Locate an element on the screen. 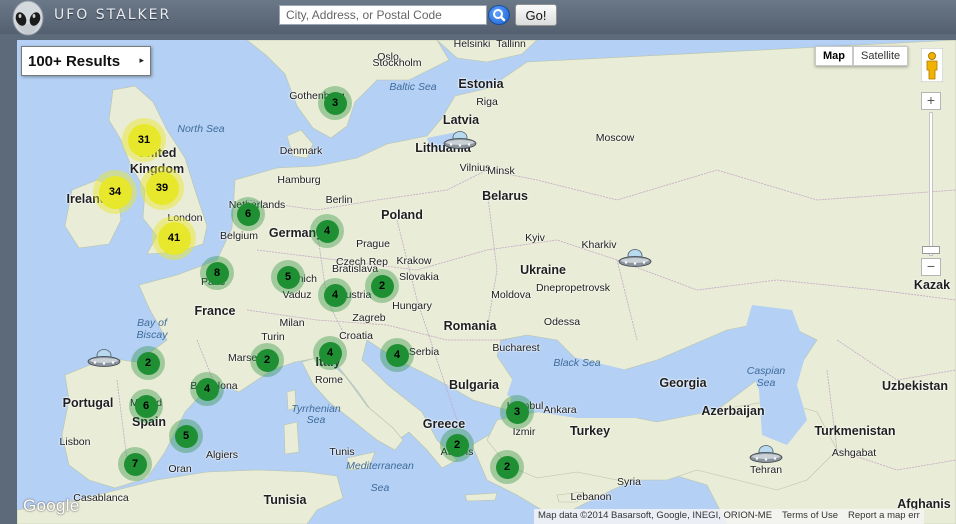 The image size is (956, 524). map-label-city: Odessa is located at coordinates (562, 322).